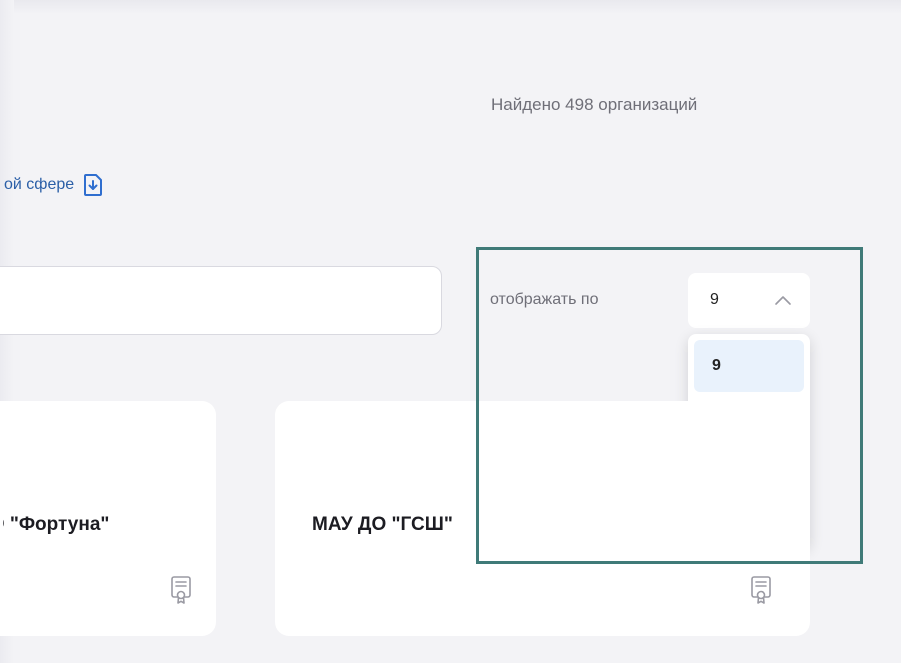 Image resolution: width=901 pixels, height=663 pixels. What do you see at coordinates (39, 184) in the screenshot?
I see `download-link-text: ой сфере` at bounding box center [39, 184].